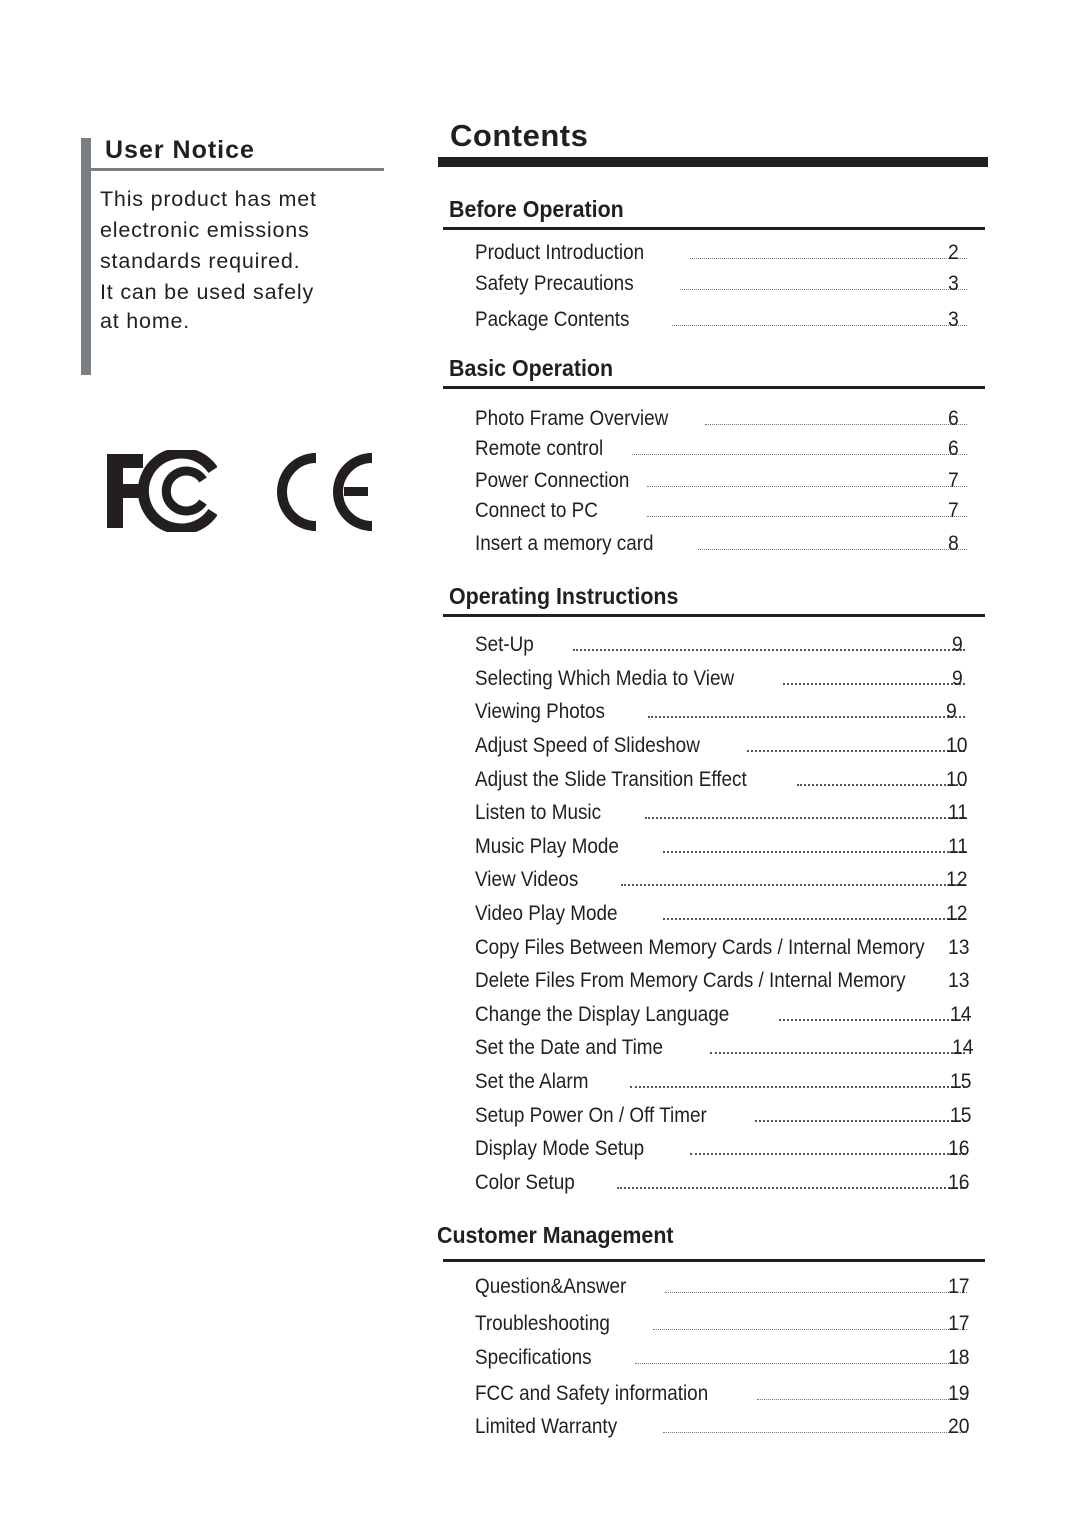 This screenshot has width=1080, height=1532. I want to click on toc-entry-page: 10, so click(957, 779).